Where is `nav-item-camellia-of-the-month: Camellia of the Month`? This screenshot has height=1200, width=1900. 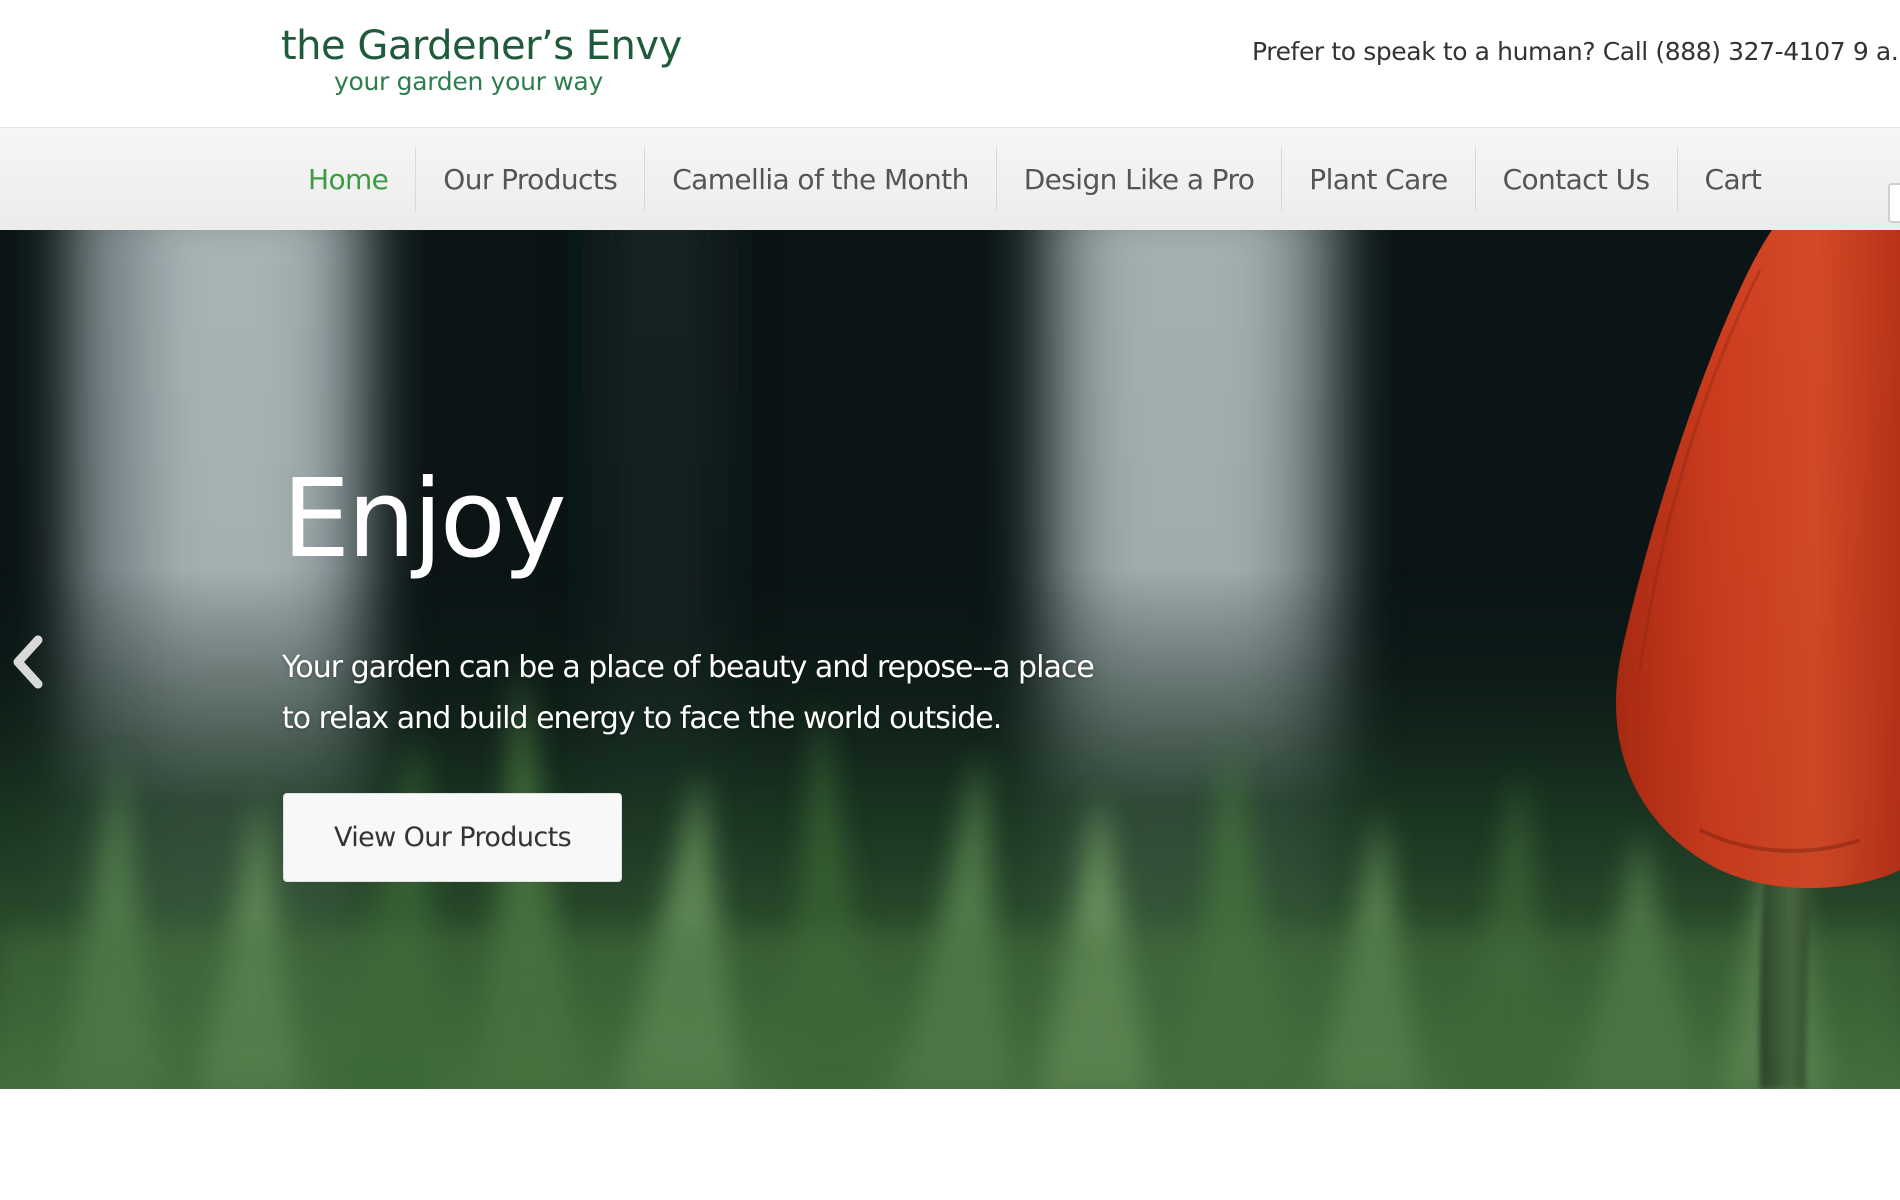
nav-item-camellia-of-the-month: Camellia of the Month is located at coordinates (820, 179).